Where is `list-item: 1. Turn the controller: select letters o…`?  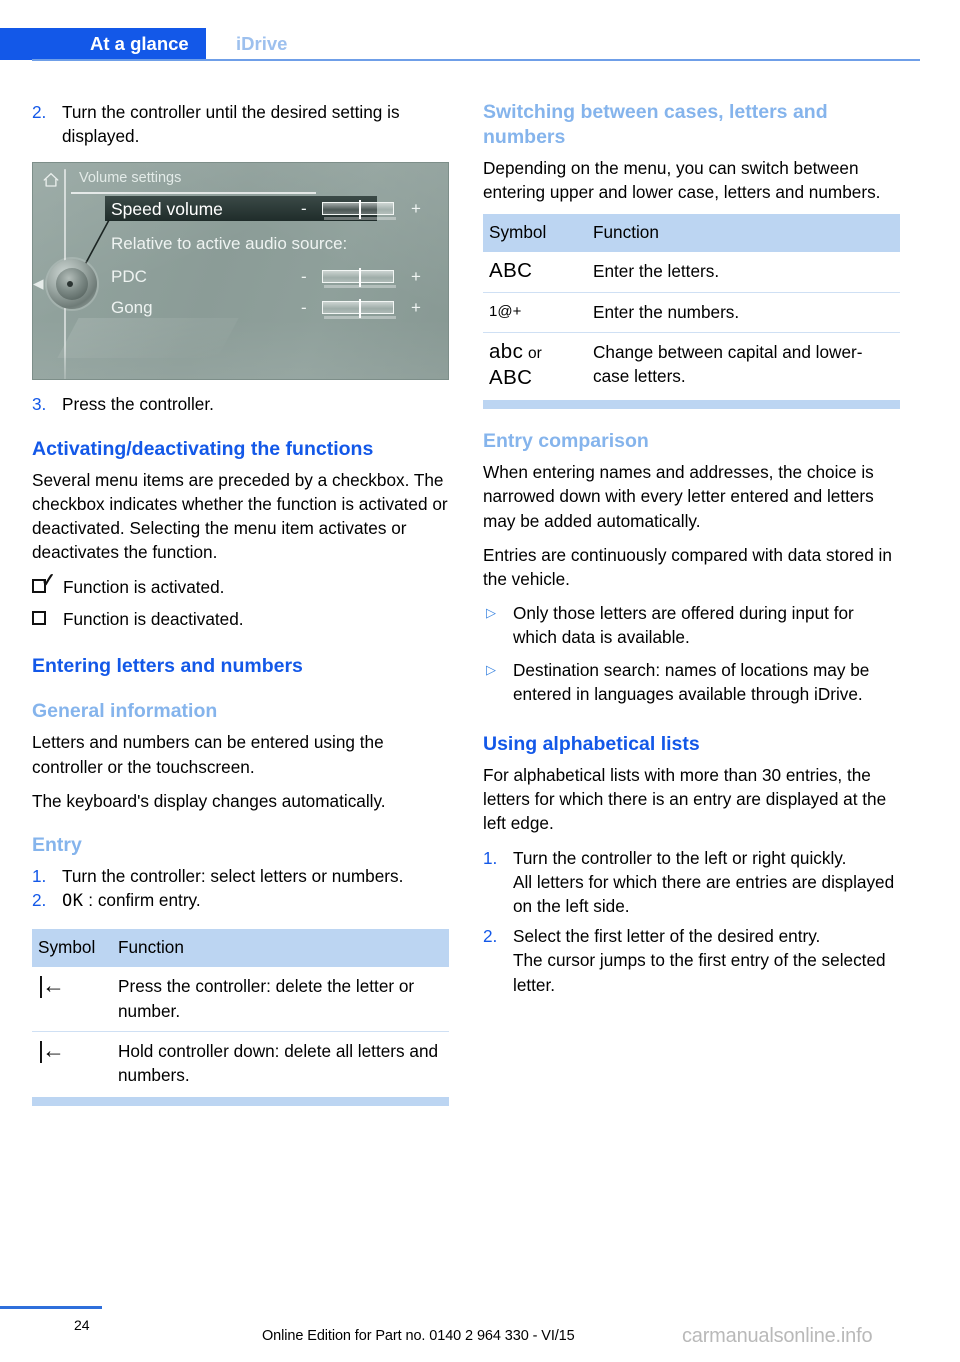
list-item: 1. Turn the controller: select letters o… is located at coordinates (240, 876).